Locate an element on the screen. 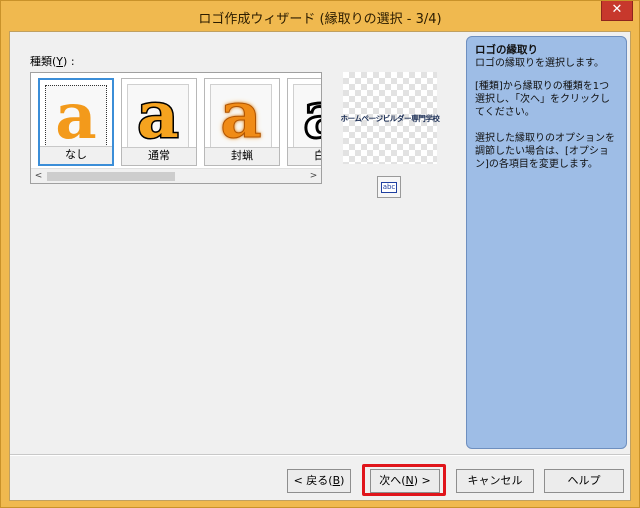 This screenshot has height=508, width=640. cancel-button: キャンセル is located at coordinates (495, 481).